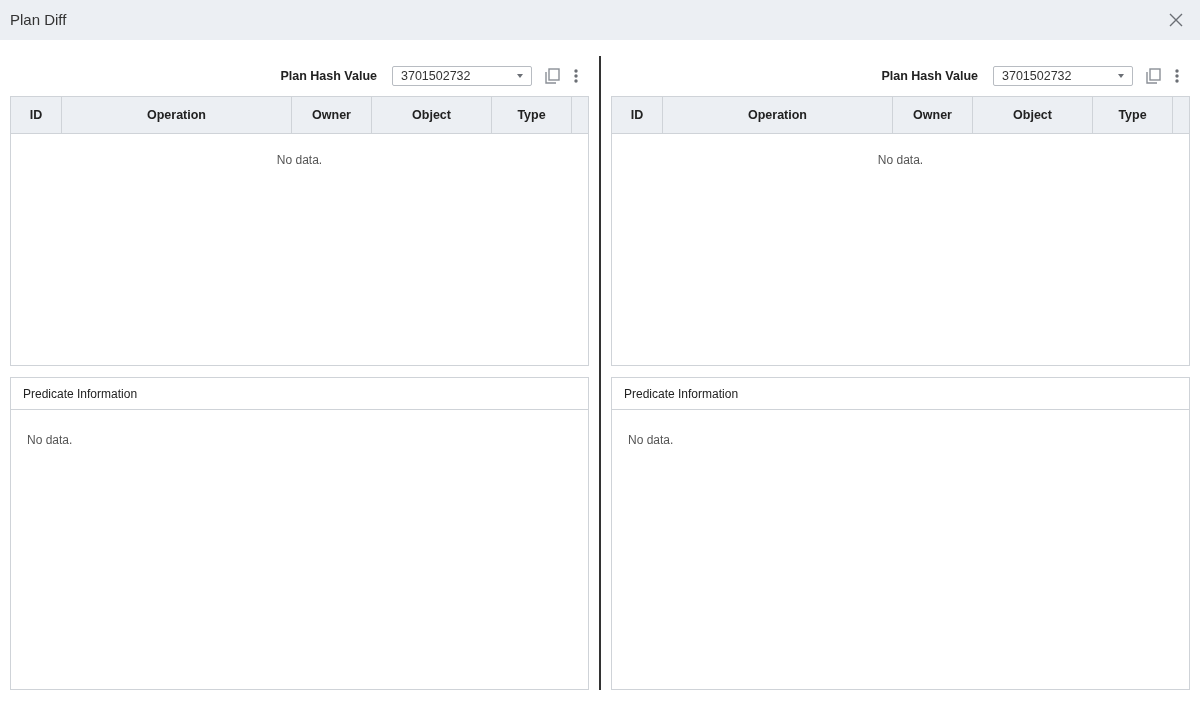 This screenshot has height=706, width=1200. Describe the element at coordinates (38, 19) in the screenshot. I see `window-title: Plan Diff` at that location.